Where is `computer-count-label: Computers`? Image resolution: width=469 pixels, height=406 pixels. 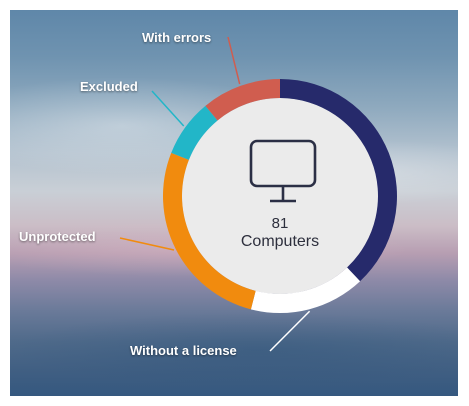 computer-count-label: Computers is located at coordinates (280, 241).